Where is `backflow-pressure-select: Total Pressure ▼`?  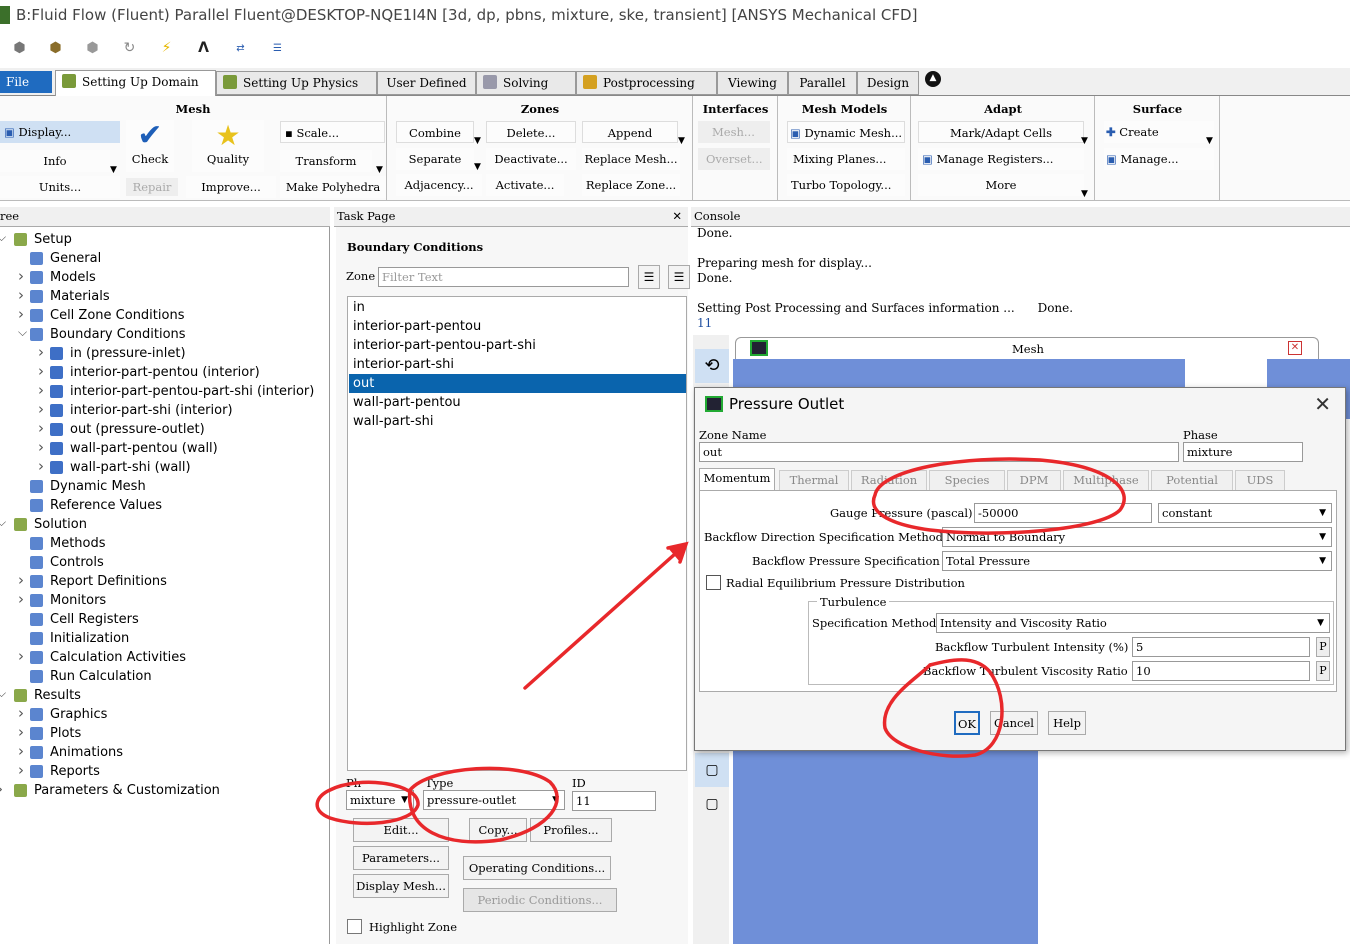
backflow-pressure-select: Total Pressure ▼ is located at coordinates (1137, 561).